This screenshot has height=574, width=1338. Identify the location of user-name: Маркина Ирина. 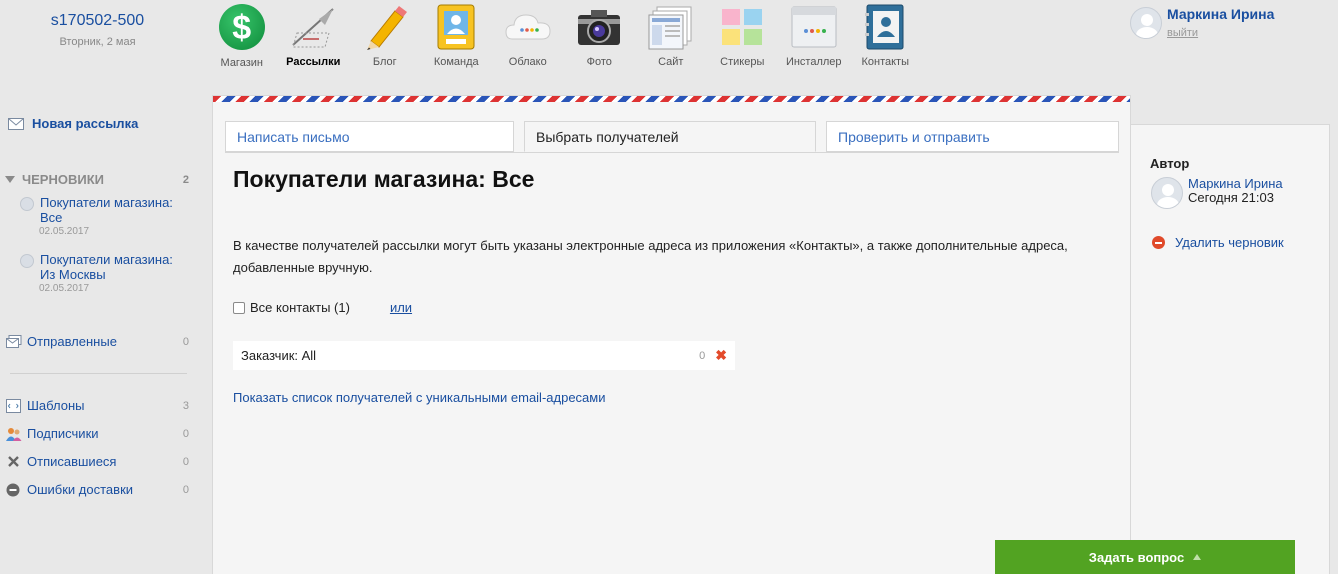
(1220, 14).